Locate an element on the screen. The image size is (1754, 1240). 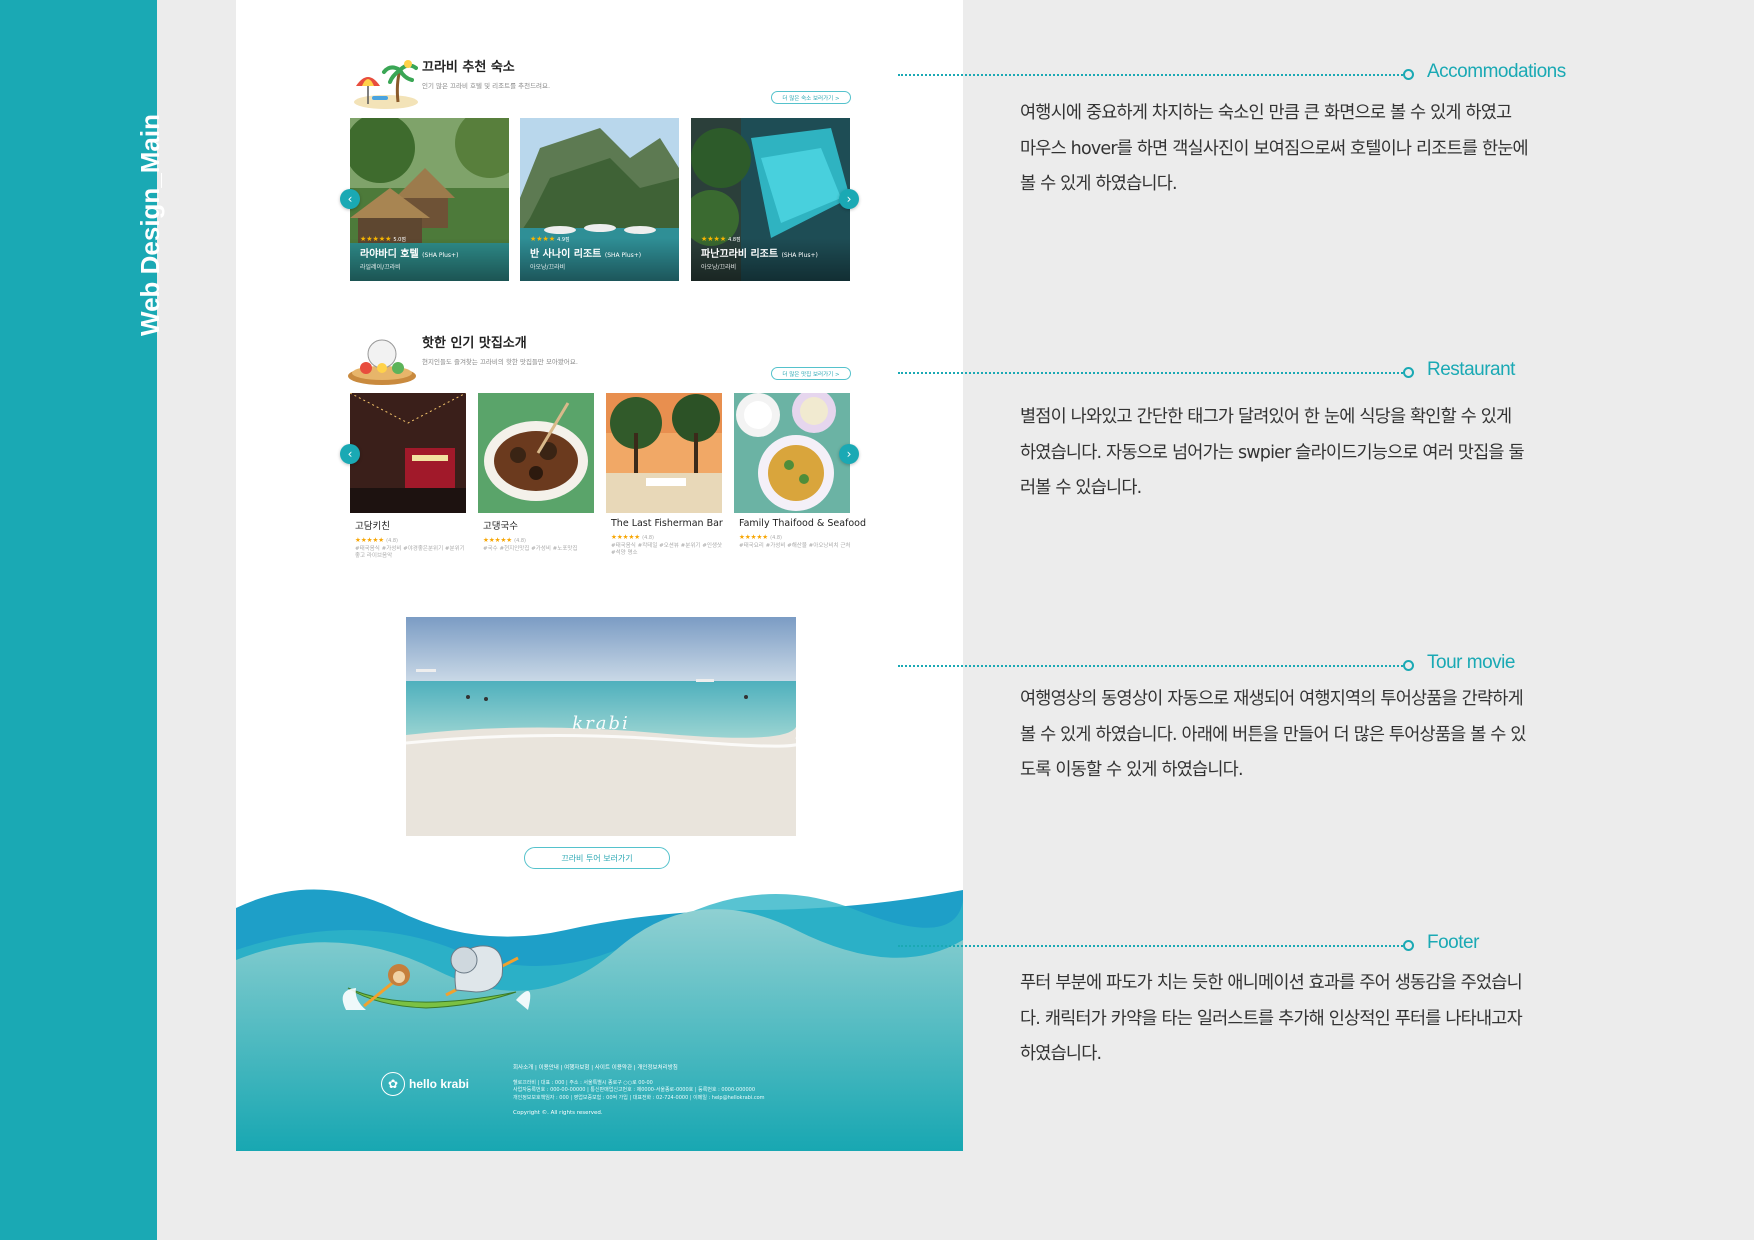
tour-button: 끄라비 투어 보러가기 is located at coordinates (597, 858).